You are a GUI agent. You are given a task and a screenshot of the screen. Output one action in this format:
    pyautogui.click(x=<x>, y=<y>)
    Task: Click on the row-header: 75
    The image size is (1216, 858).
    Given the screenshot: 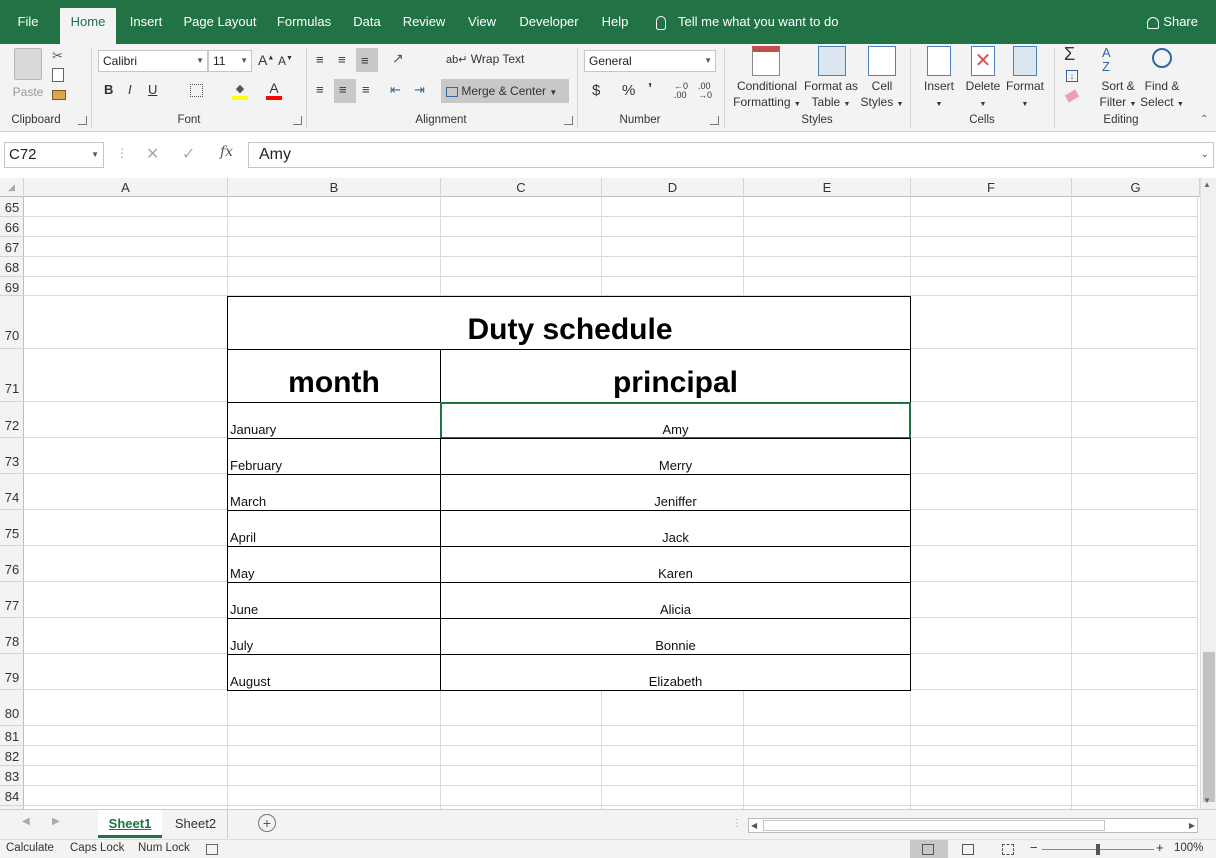 What is the action you would take?
    pyautogui.click(x=12, y=528)
    